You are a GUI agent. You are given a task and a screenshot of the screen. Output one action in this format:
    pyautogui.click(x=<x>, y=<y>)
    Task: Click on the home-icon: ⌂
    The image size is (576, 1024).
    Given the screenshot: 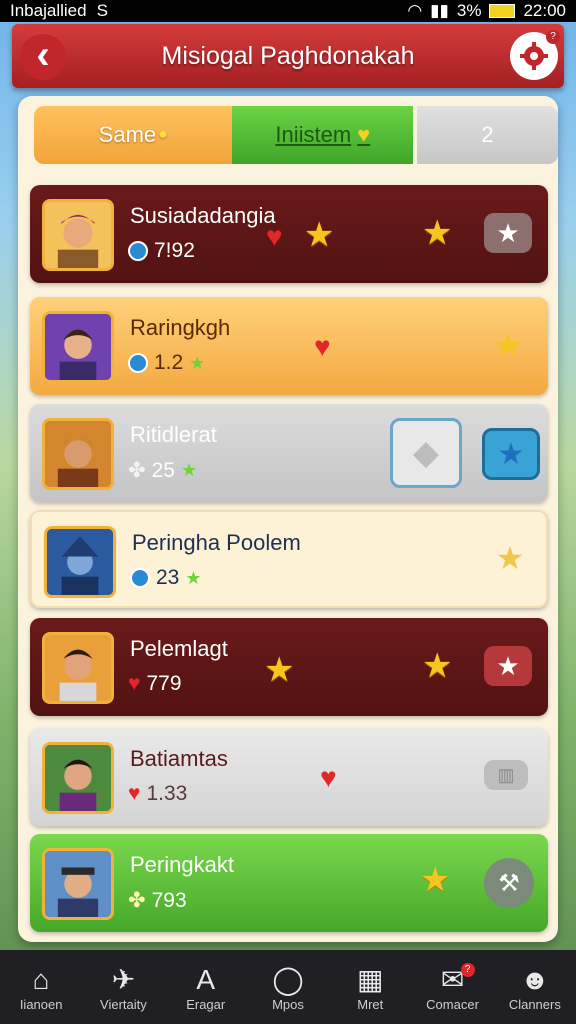 What is the action you would take?
    pyautogui.click(x=41, y=979)
    